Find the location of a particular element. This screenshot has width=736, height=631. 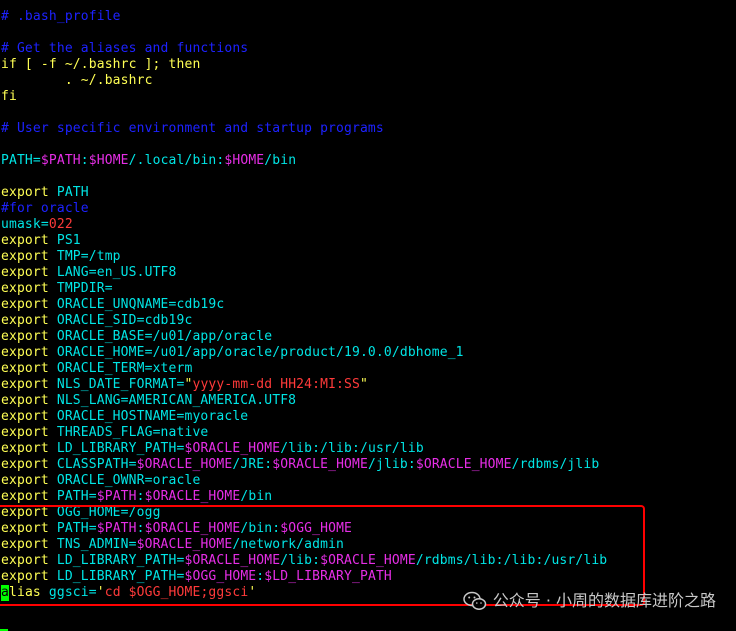

line-segment: LANG=en_US.UTF8 is located at coordinates (116, 272).